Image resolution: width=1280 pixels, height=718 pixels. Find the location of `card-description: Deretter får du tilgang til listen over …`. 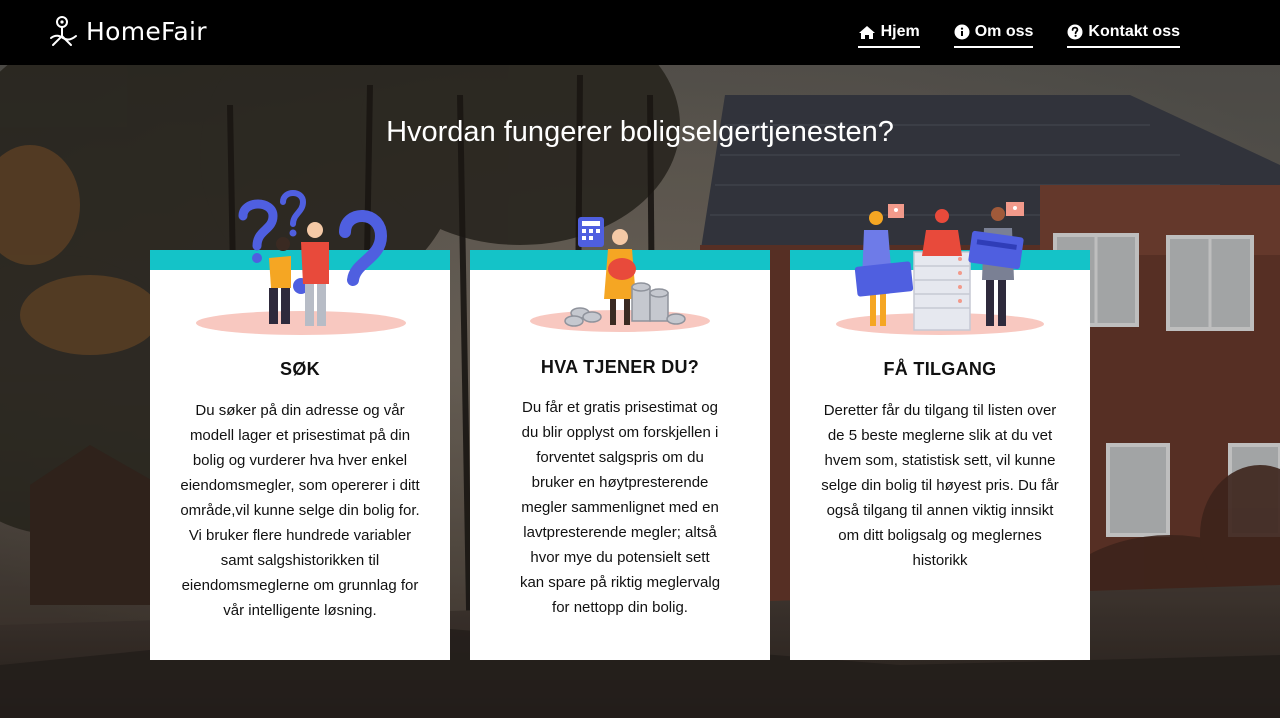

card-description: Deretter får du tilgang til listen over … is located at coordinates (940, 485).